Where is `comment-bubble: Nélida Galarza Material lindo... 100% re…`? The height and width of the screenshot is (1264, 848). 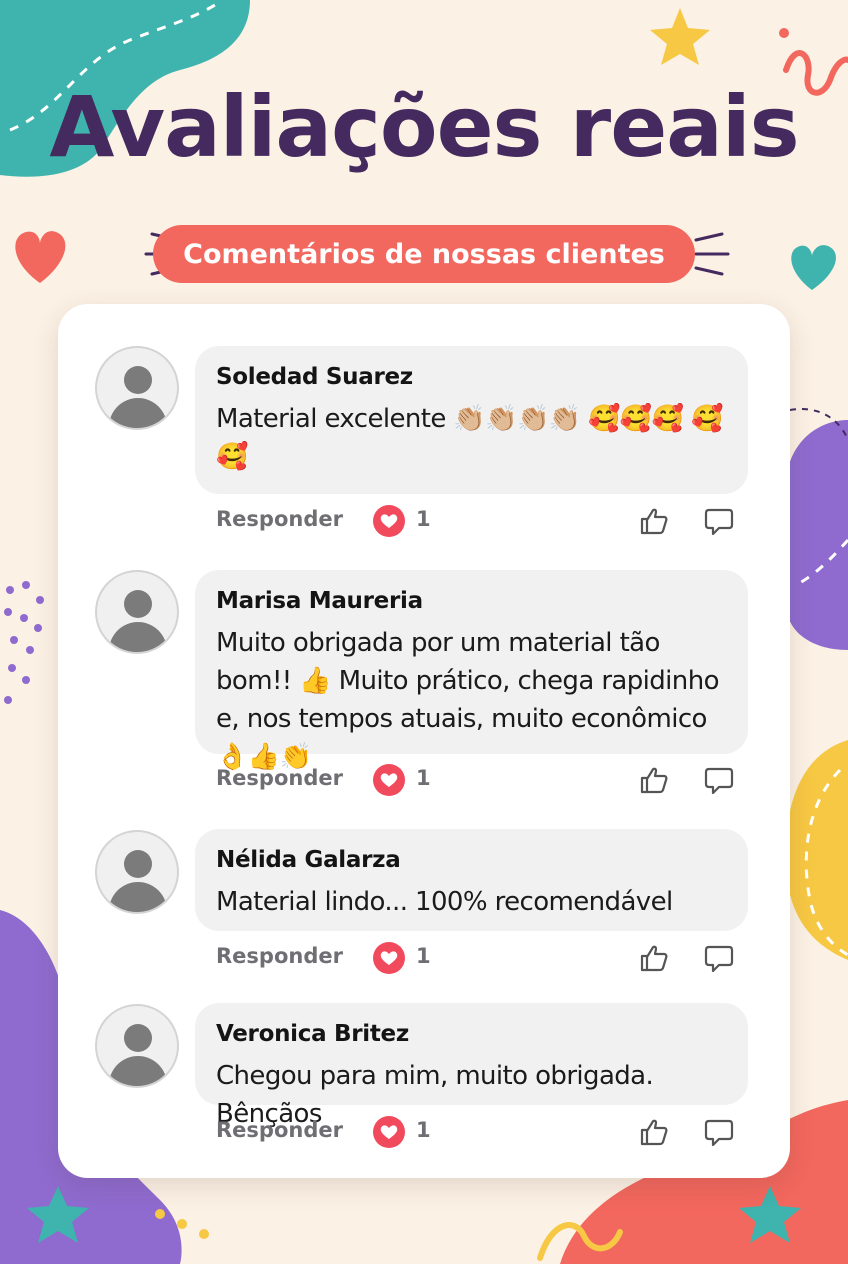 comment-bubble: Nélida Galarza Material lindo... 100% re… is located at coordinates (471, 880).